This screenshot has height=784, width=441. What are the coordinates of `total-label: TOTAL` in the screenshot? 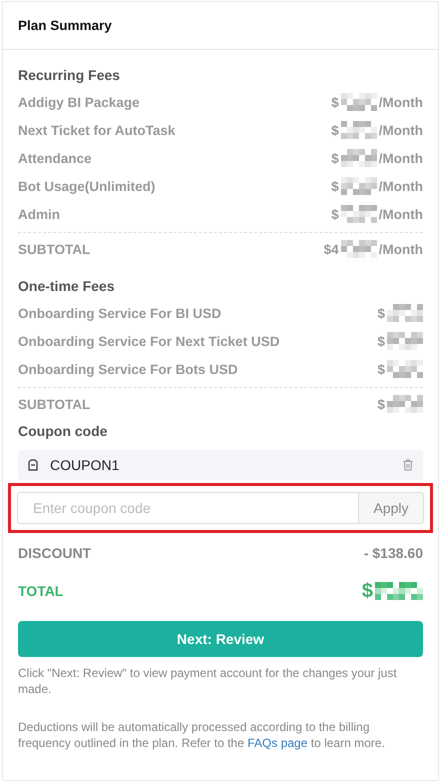 It's located at (41, 591).